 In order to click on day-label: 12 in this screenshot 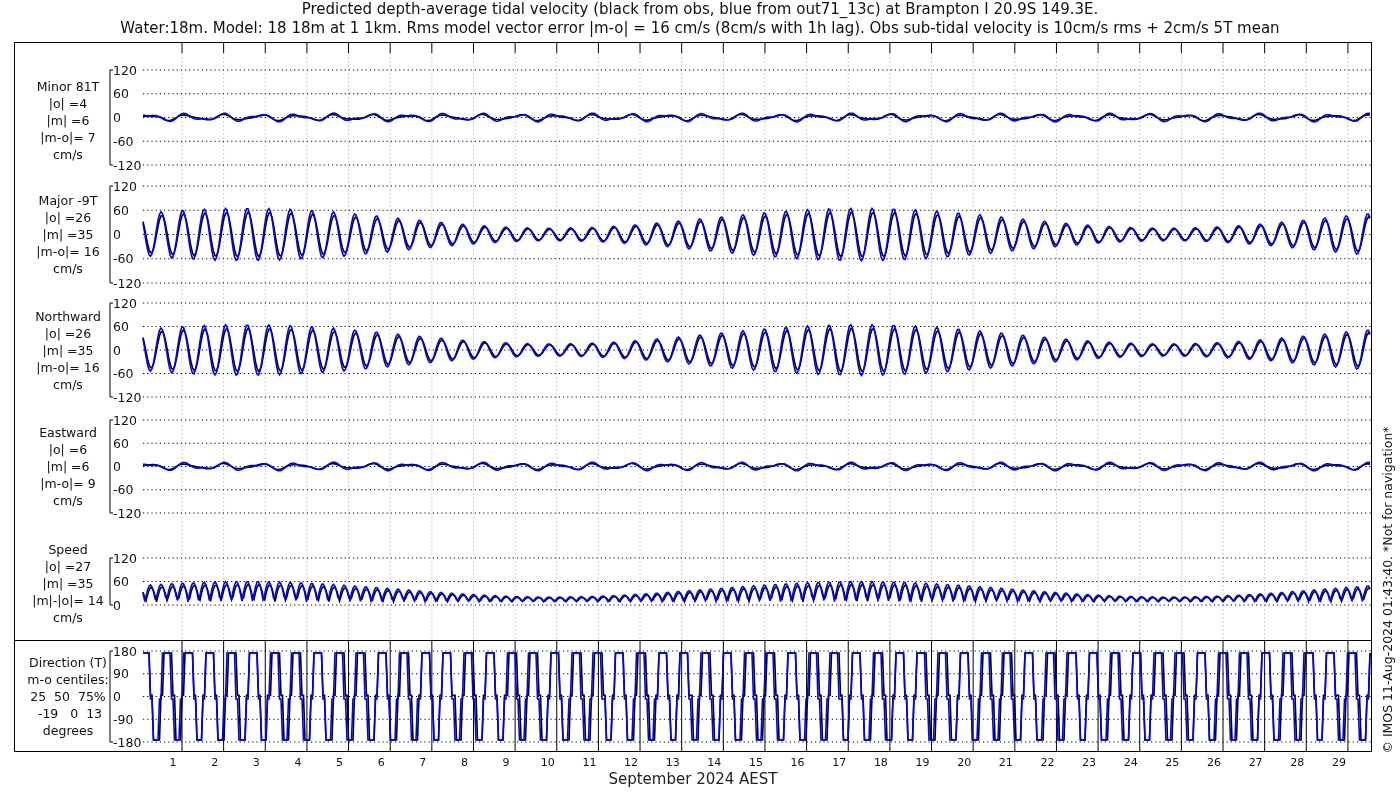, I will do `click(631, 762)`.